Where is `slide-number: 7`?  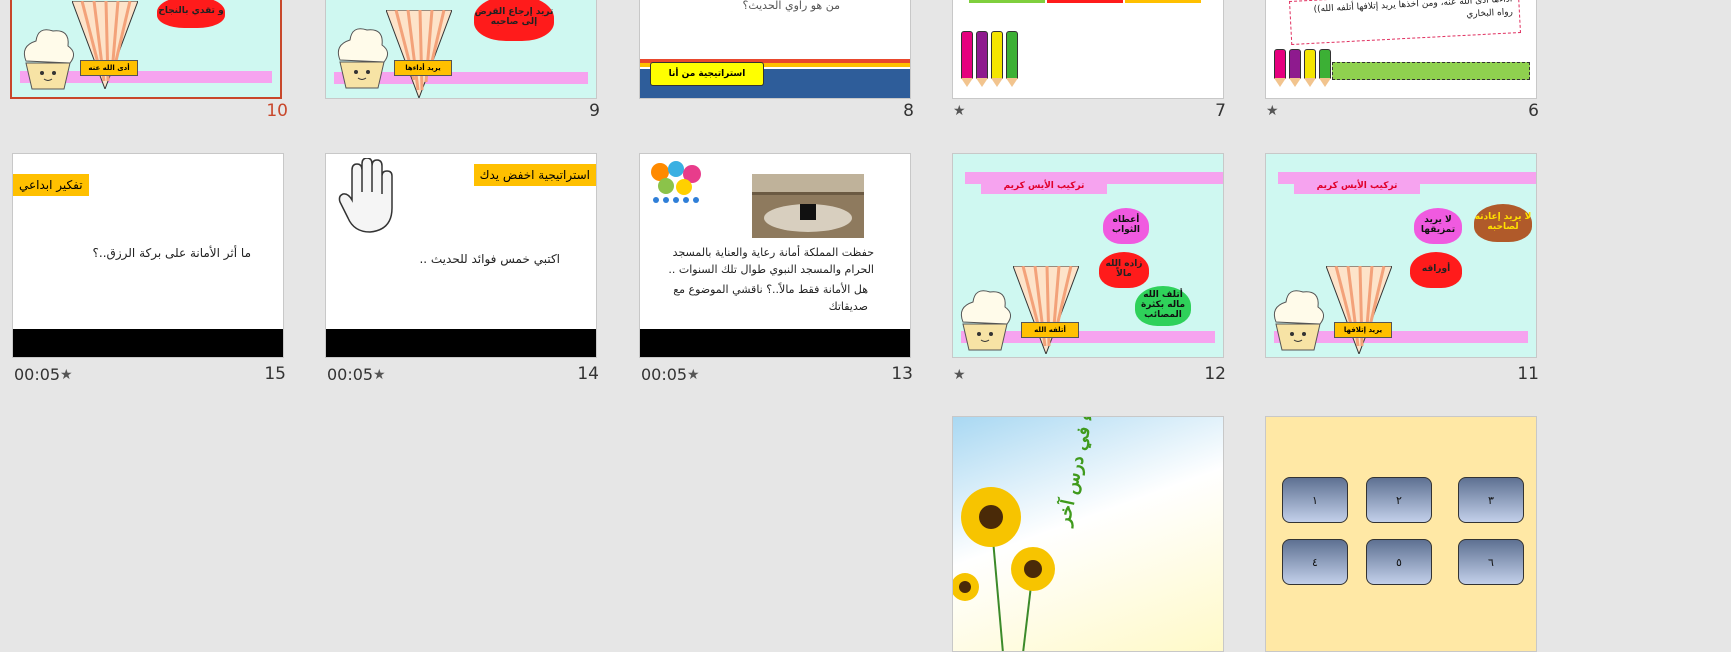 slide-number: 7 is located at coordinates (1220, 111).